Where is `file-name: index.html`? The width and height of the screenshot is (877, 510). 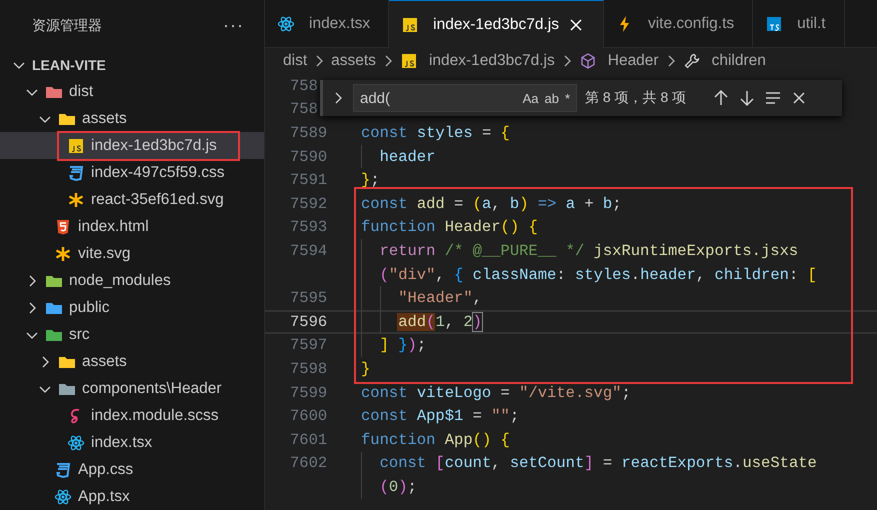
file-name: index.html is located at coordinates (113, 226).